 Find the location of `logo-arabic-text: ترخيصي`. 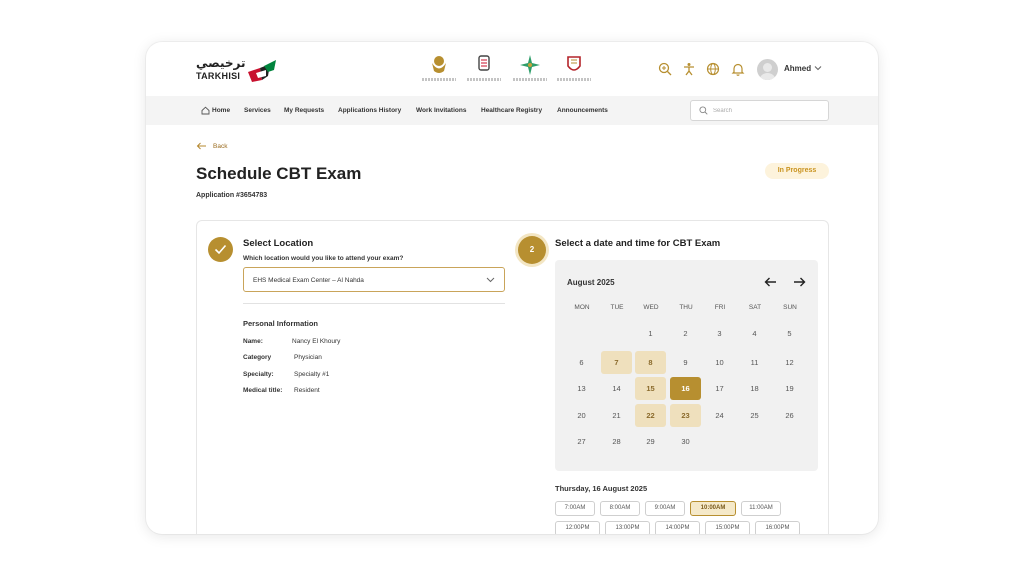

logo-arabic-text: ترخيصي is located at coordinates (221, 63).